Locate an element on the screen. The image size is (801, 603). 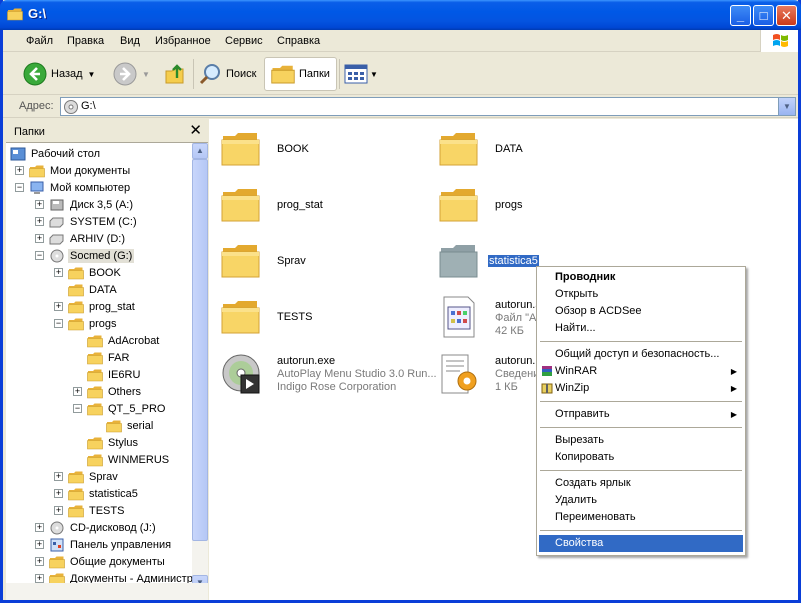
tree-item-floppy: + Диск 3,5 (A:) is located at coordinates (85, 204).